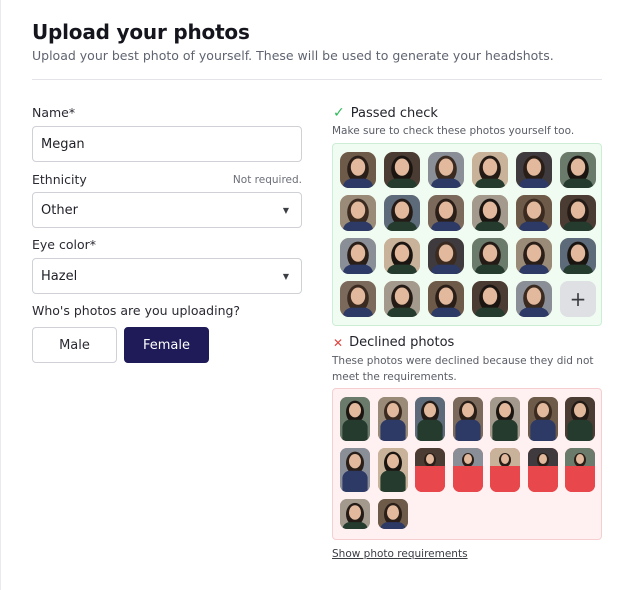  Describe the element at coordinates (467, 234) in the screenshot. I see `passed-photos-panel: +` at that location.